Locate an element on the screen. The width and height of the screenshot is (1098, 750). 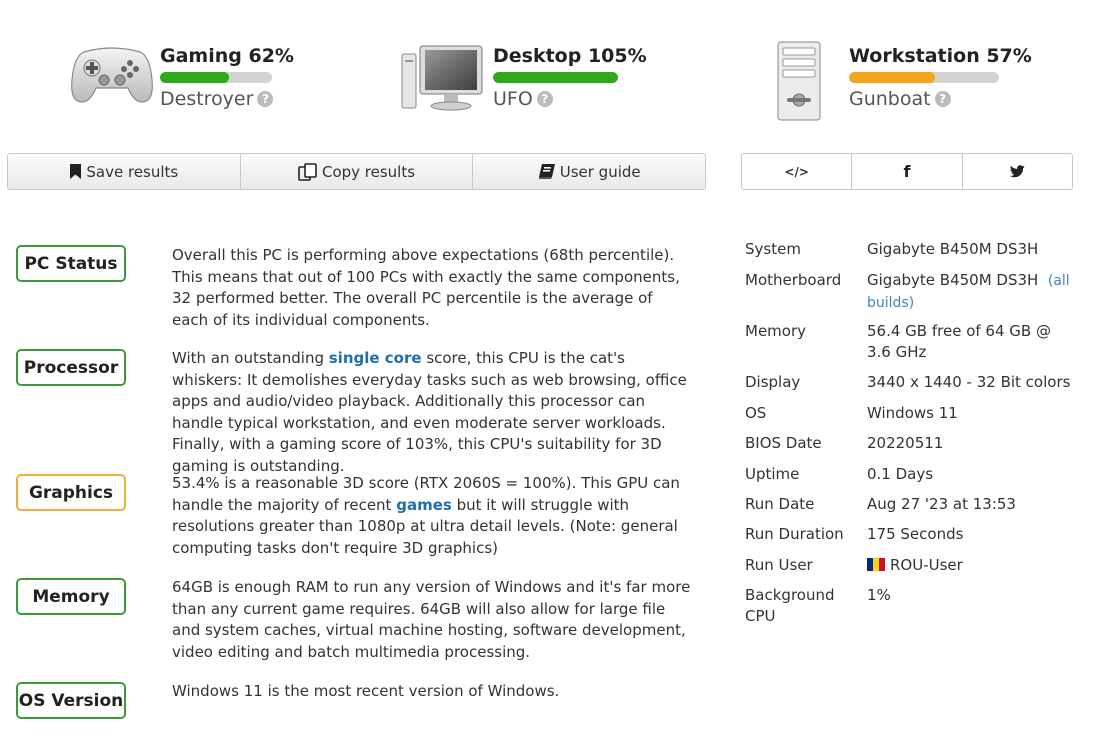
workstation-score-bar is located at coordinates (924, 77).